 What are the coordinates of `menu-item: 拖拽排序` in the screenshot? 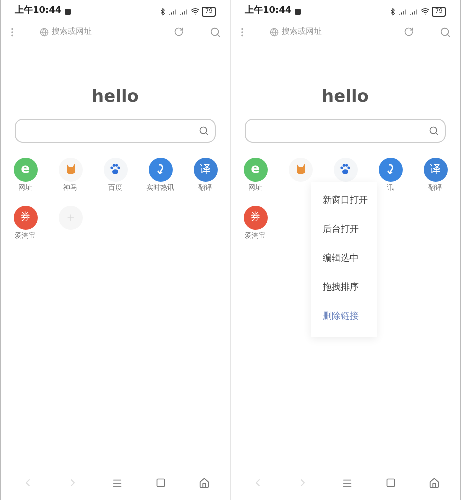 It's located at (344, 288).